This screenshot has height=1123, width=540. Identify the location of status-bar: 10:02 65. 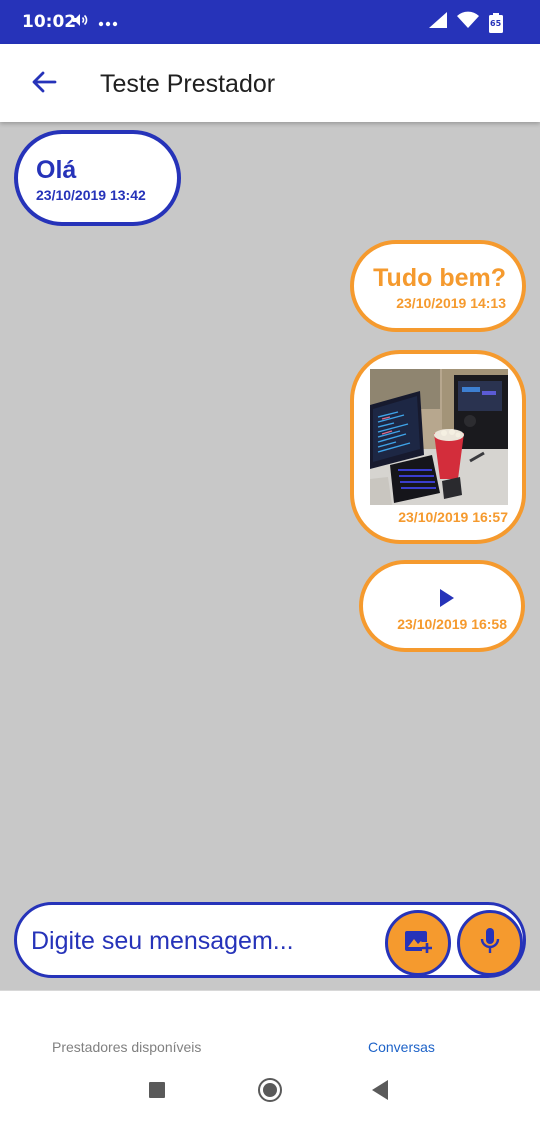
(270, 22).